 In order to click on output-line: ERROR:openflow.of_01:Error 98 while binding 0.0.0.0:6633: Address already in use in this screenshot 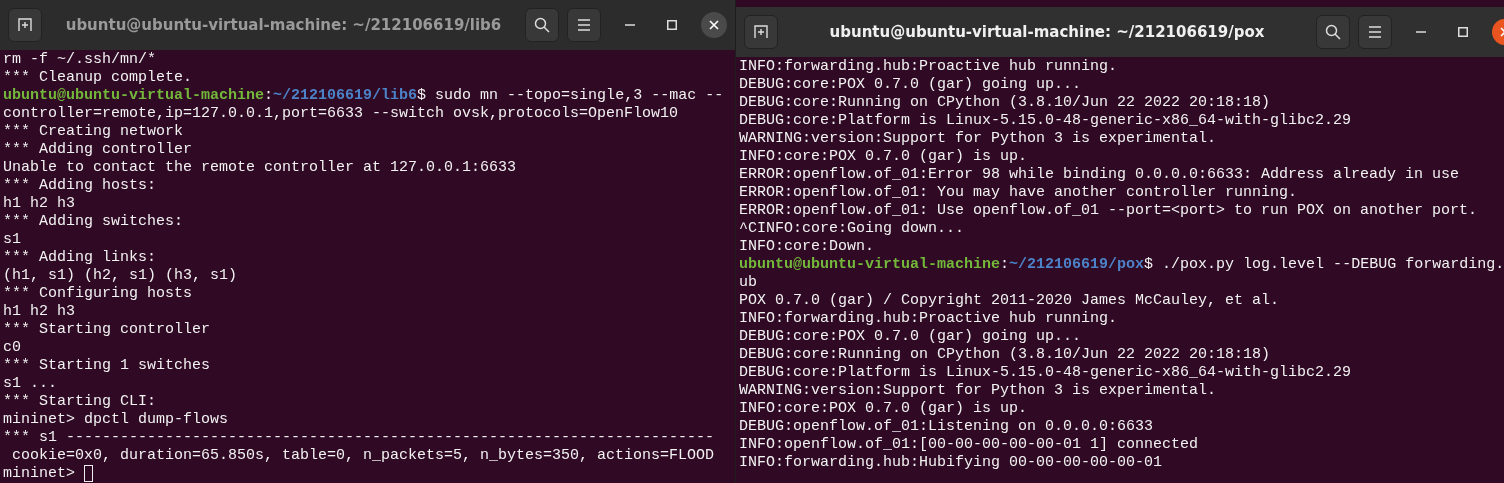, I will do `click(1099, 174)`.